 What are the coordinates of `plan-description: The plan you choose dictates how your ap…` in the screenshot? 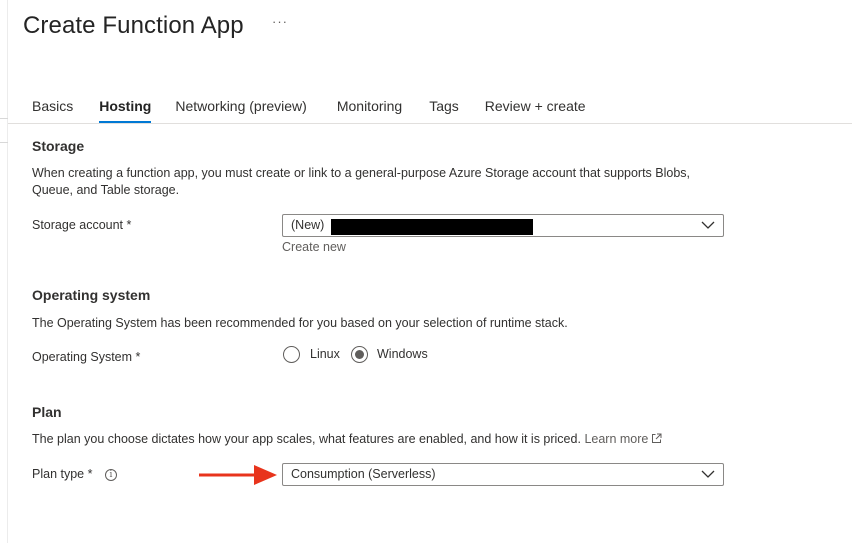 It's located at (306, 439).